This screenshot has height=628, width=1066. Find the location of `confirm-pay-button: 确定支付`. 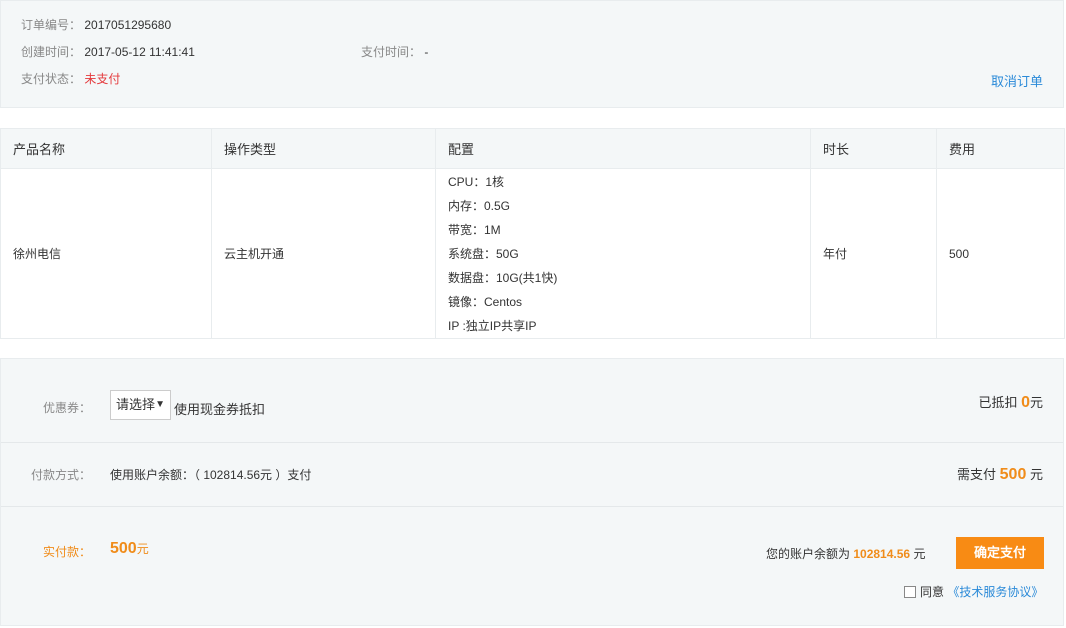

confirm-pay-button: 确定支付 is located at coordinates (1000, 553).